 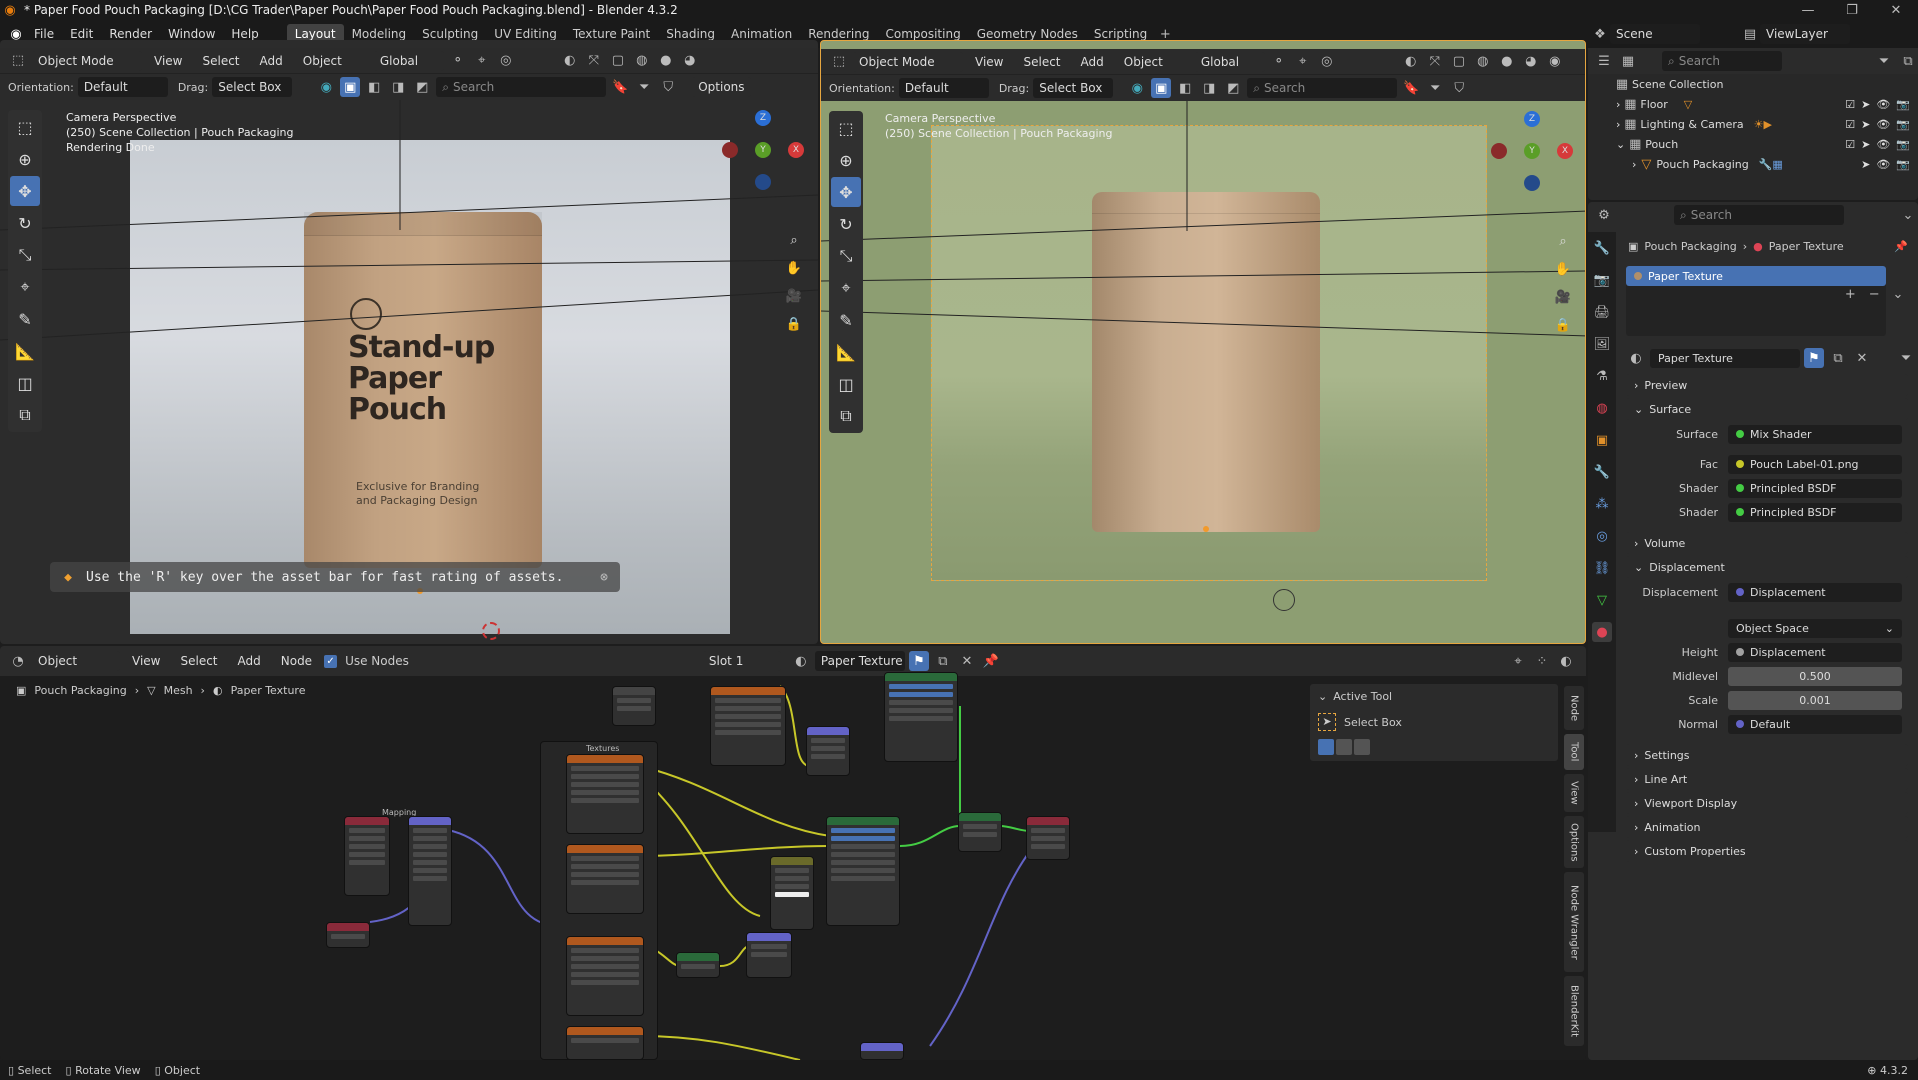 I want to click on xray-icon: ▢, so click(x=618, y=61).